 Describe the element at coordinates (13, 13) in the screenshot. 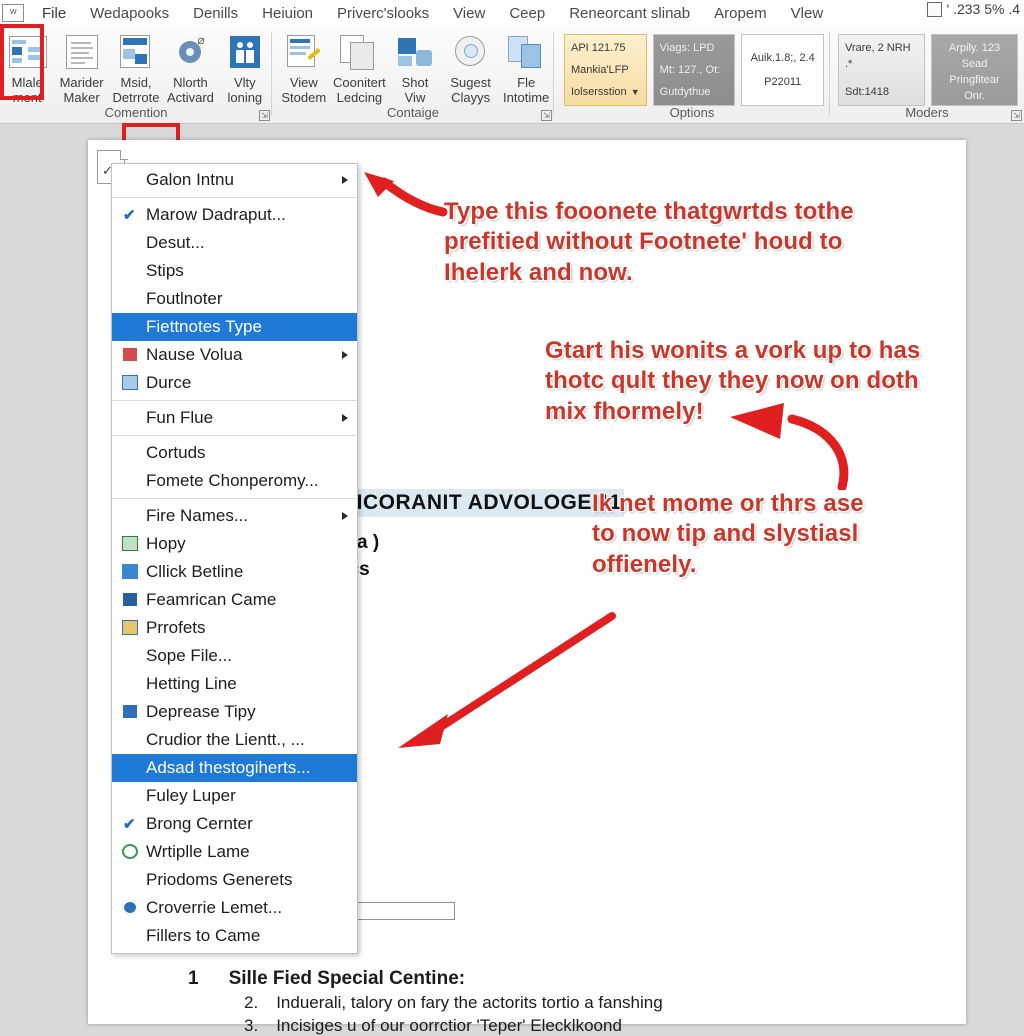

I see `app-logo-icon: W` at that location.